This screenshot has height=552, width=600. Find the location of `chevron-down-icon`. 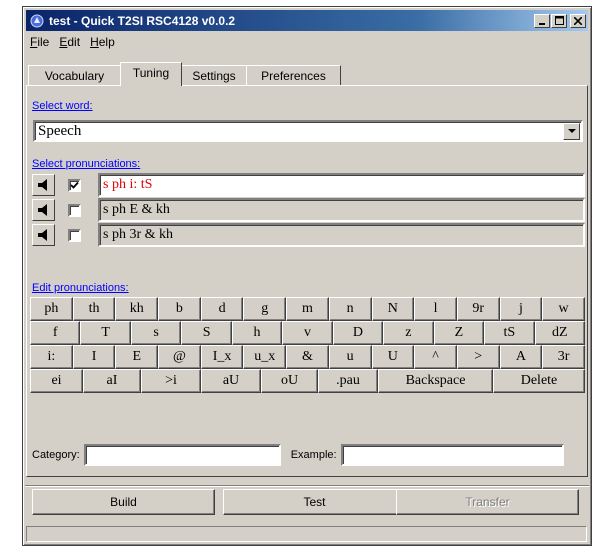

chevron-down-icon is located at coordinates (571, 130).